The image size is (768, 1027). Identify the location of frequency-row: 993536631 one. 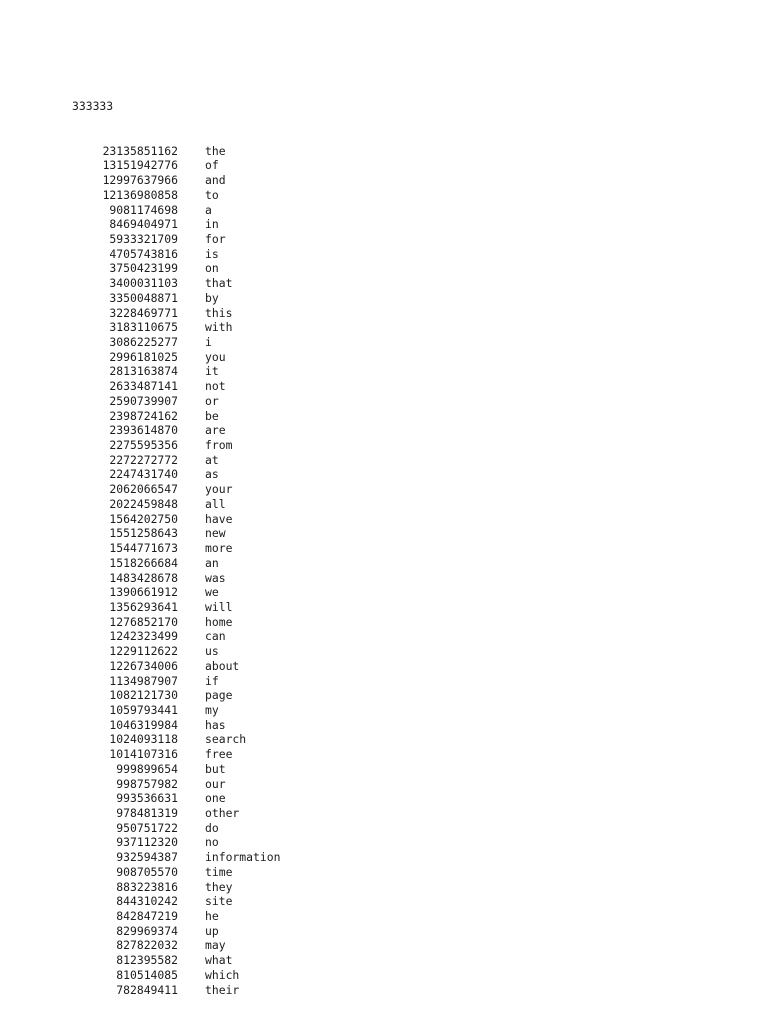
(176, 798).